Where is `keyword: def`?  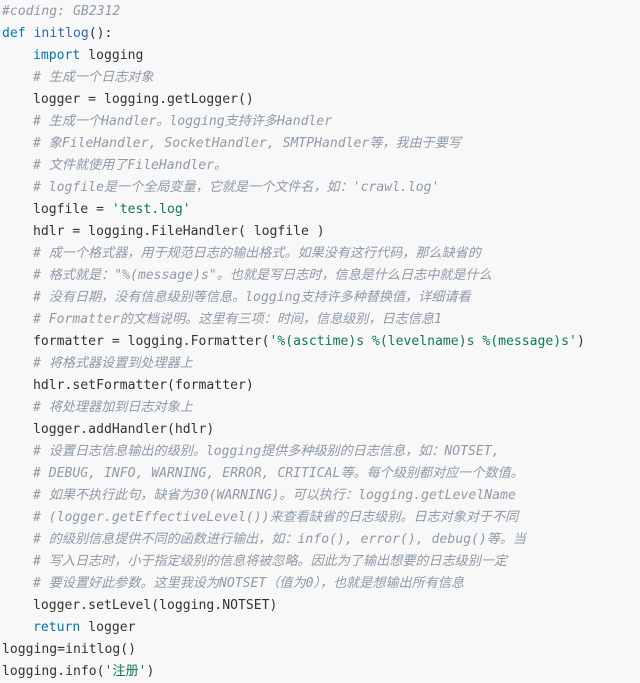
keyword: def is located at coordinates (14, 33).